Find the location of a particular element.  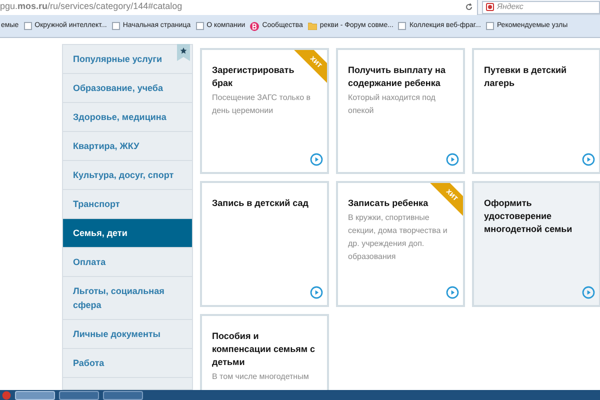

service-card: Запись в детский сад is located at coordinates (264, 244).